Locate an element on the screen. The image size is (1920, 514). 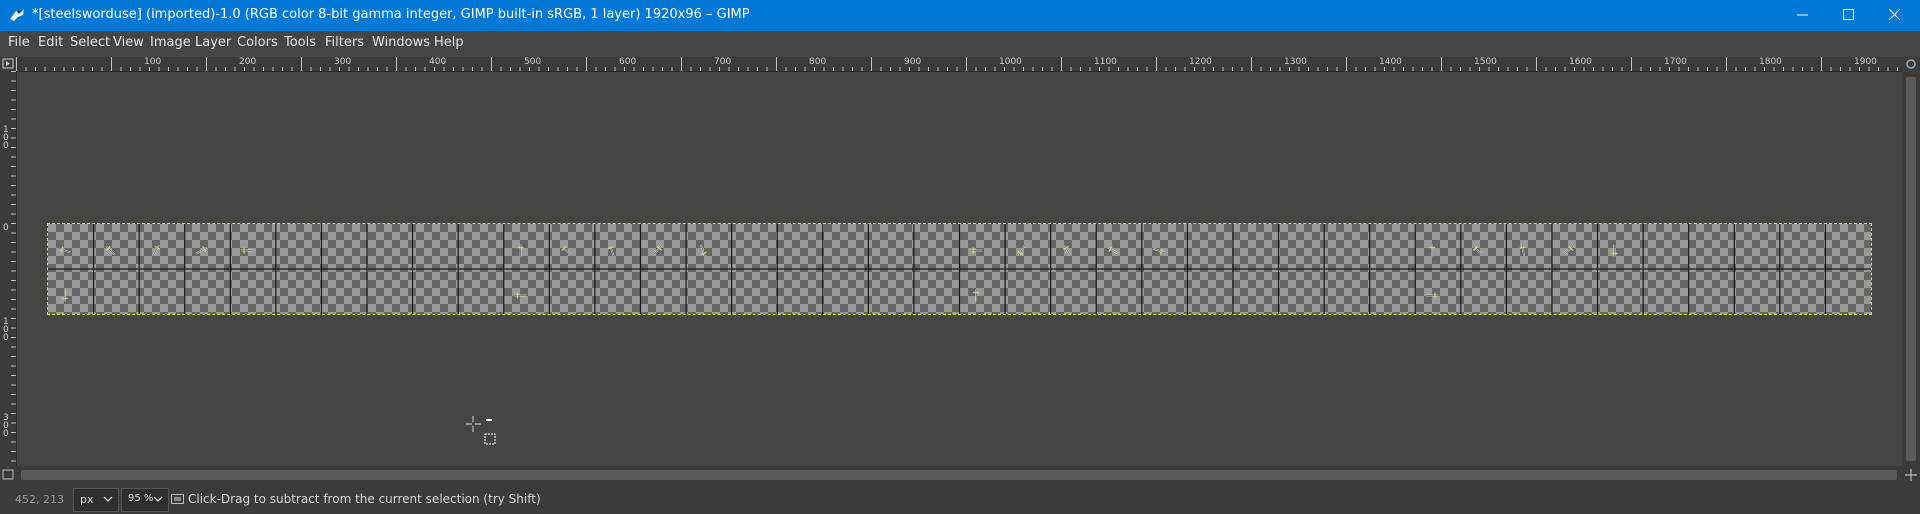
zoom-select: 95 % is located at coordinates (145, 500).